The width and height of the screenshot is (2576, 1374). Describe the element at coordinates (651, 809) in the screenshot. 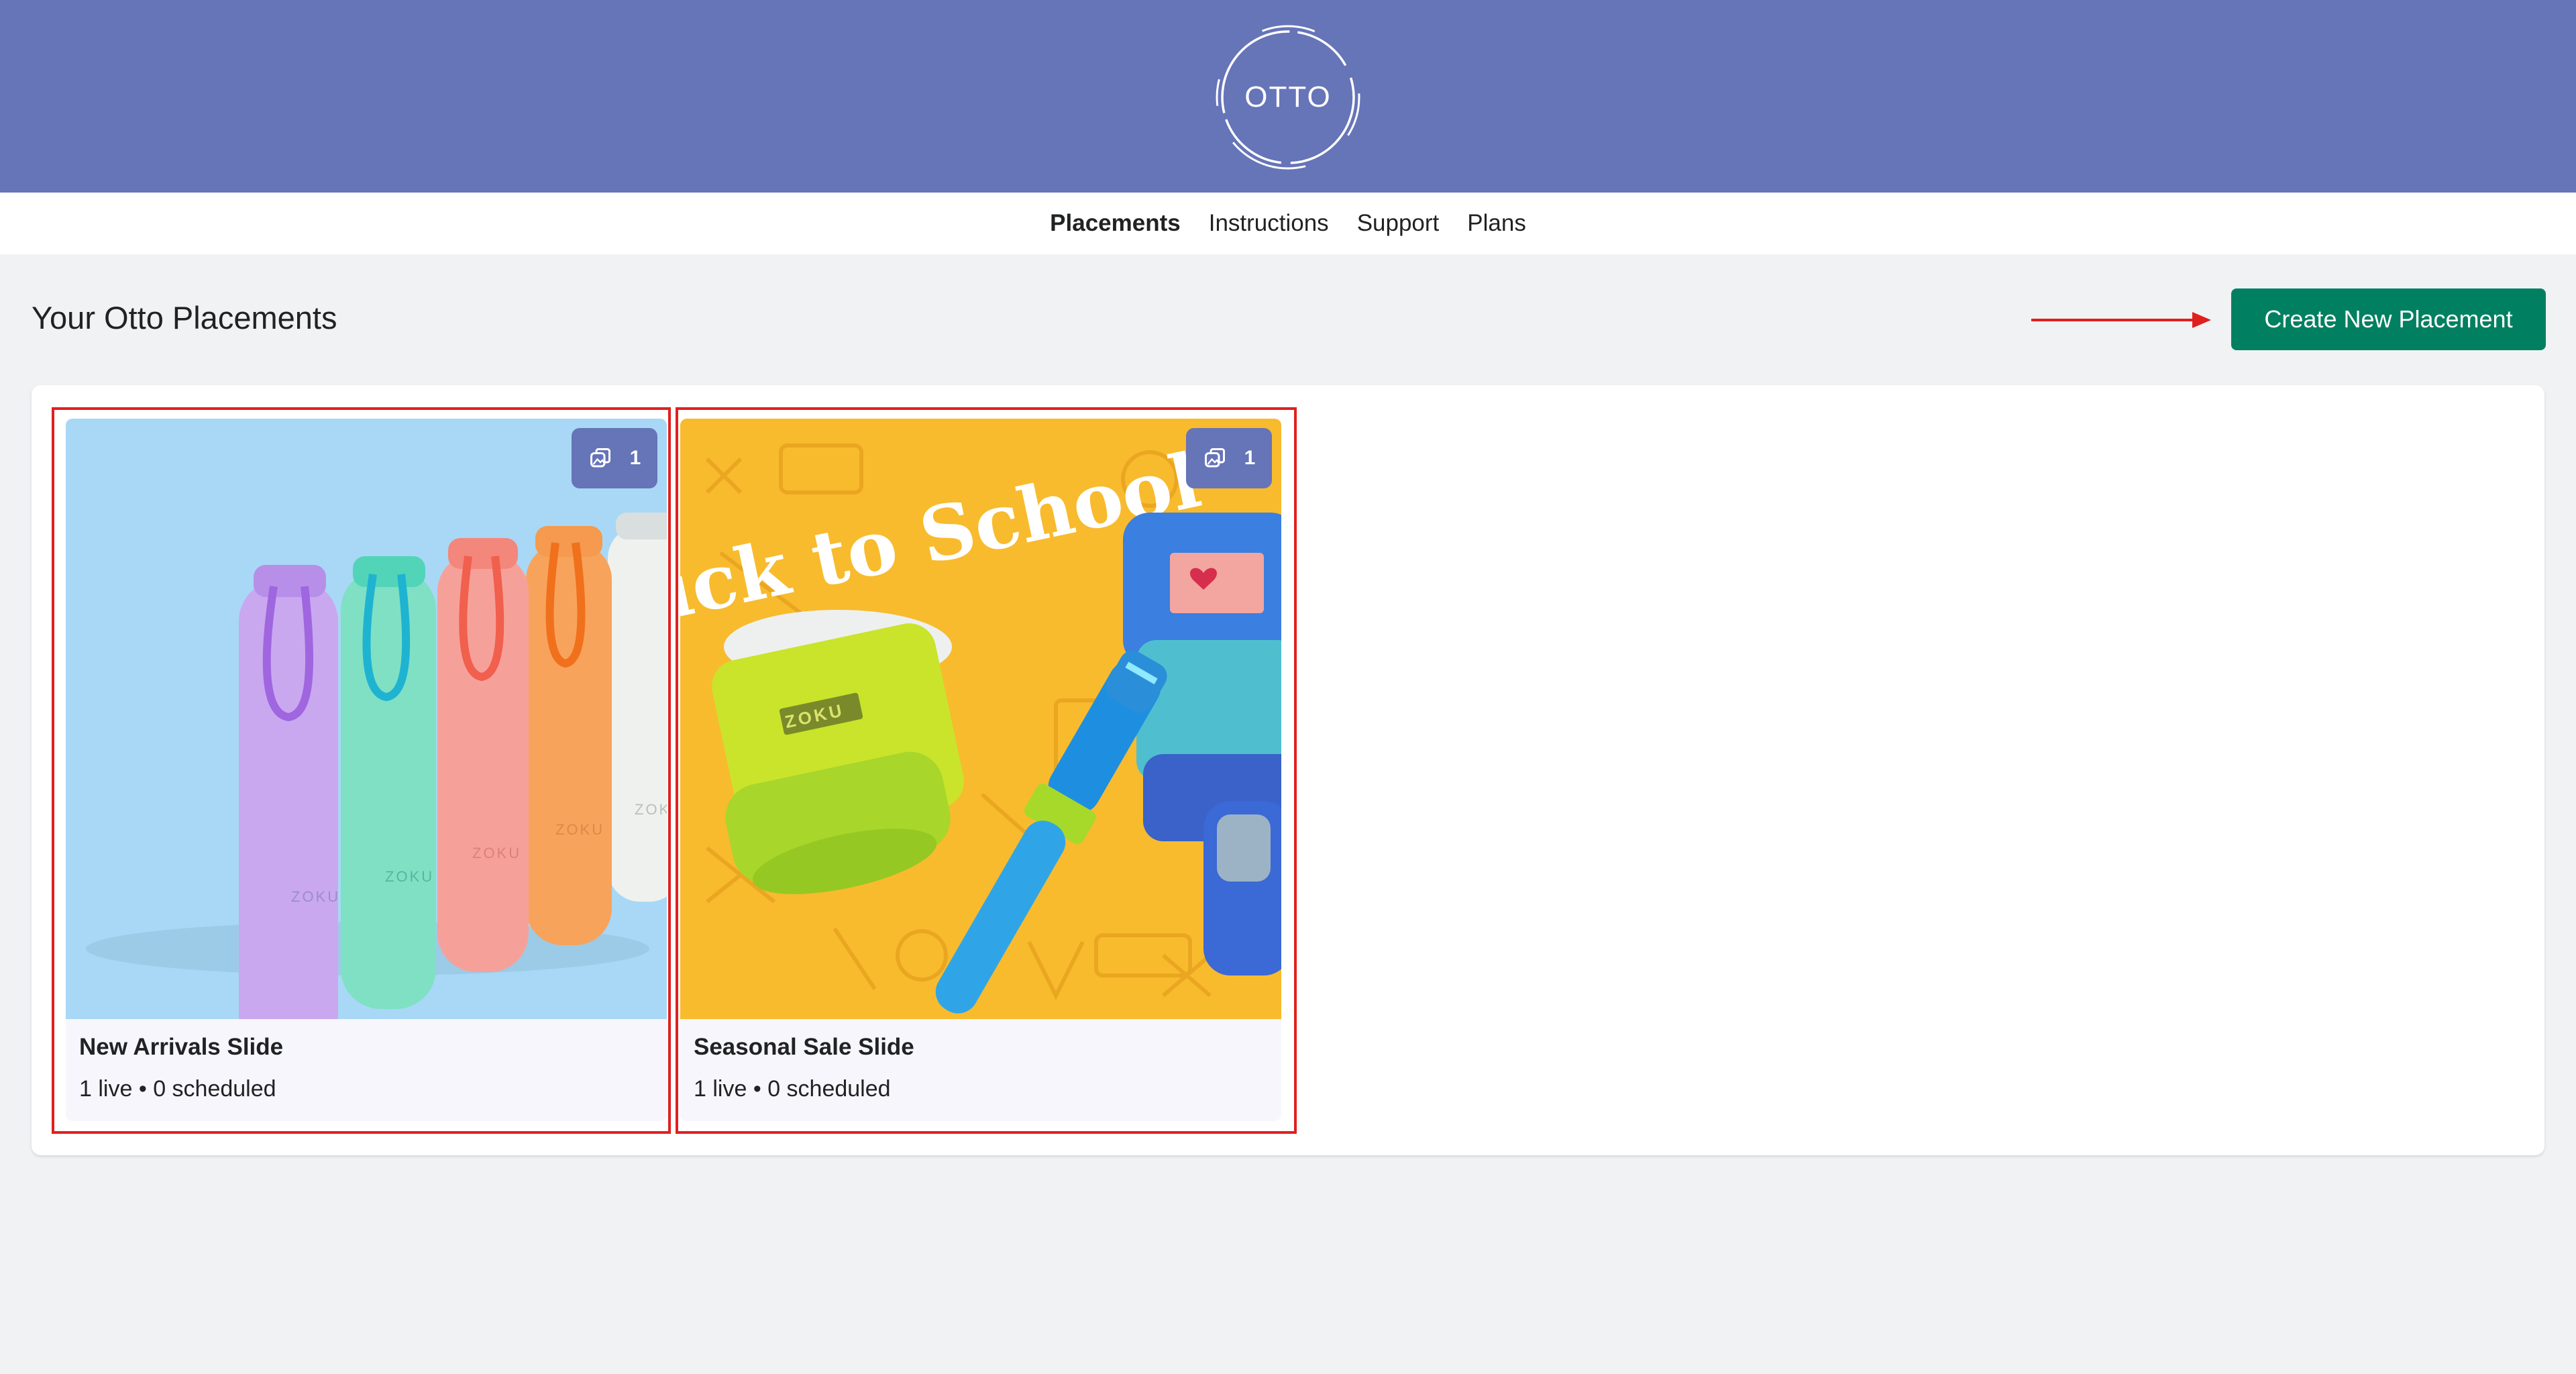

I see `bottle-brand-text: ZOK` at that location.